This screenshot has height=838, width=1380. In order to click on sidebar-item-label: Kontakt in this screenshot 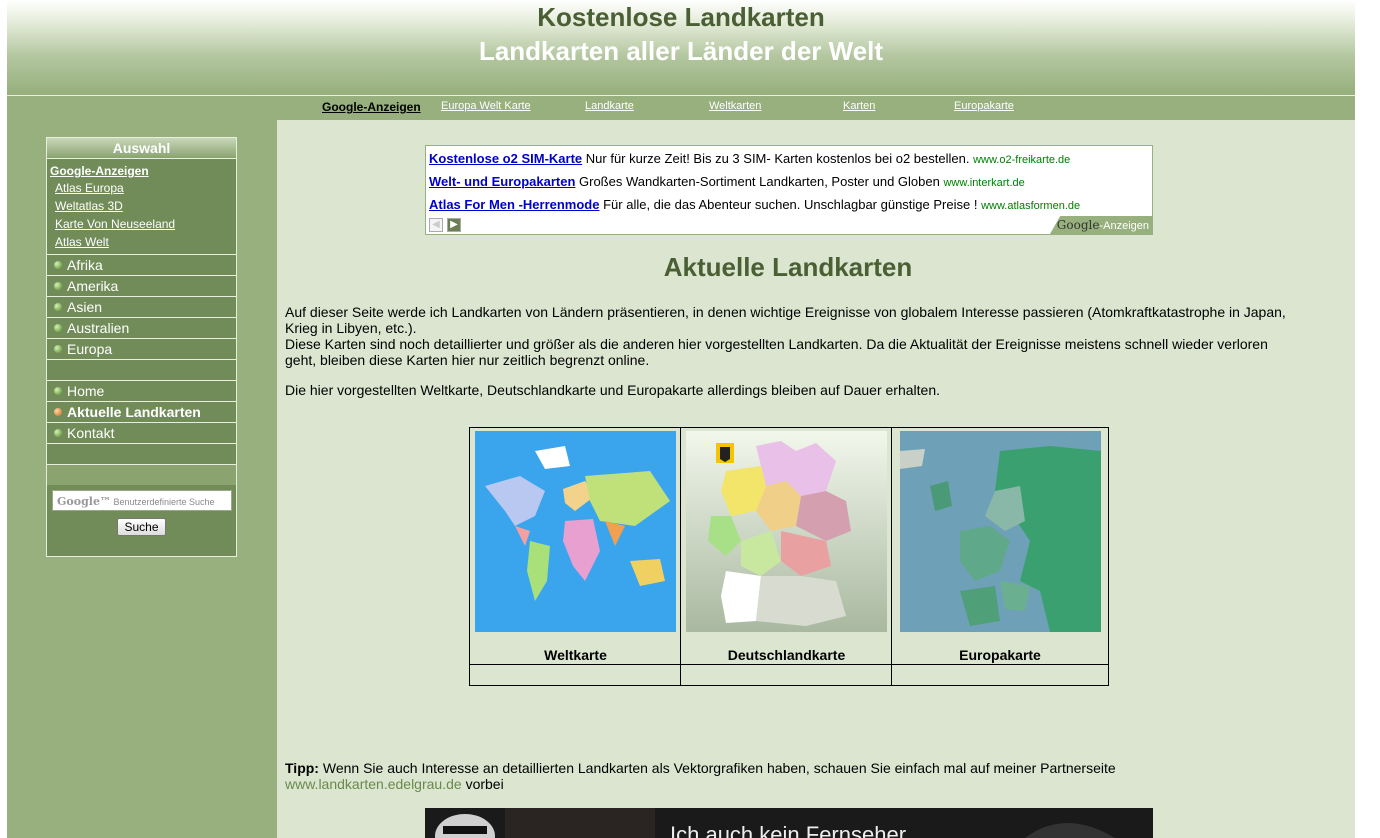, I will do `click(91, 433)`.